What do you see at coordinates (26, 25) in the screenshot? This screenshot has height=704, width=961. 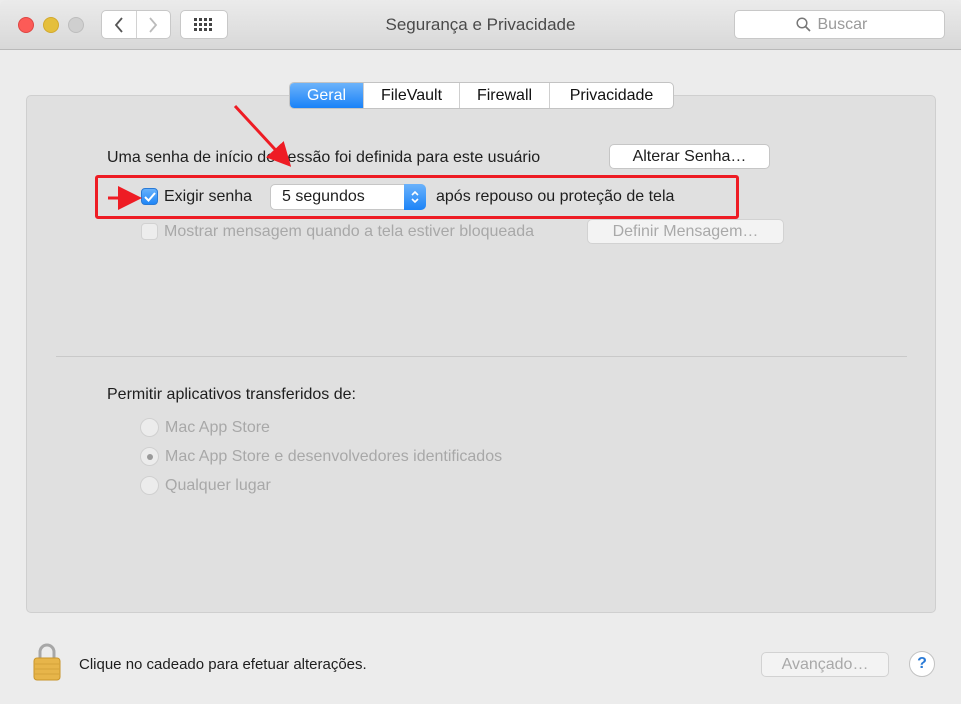 I see `close-window-button` at bounding box center [26, 25].